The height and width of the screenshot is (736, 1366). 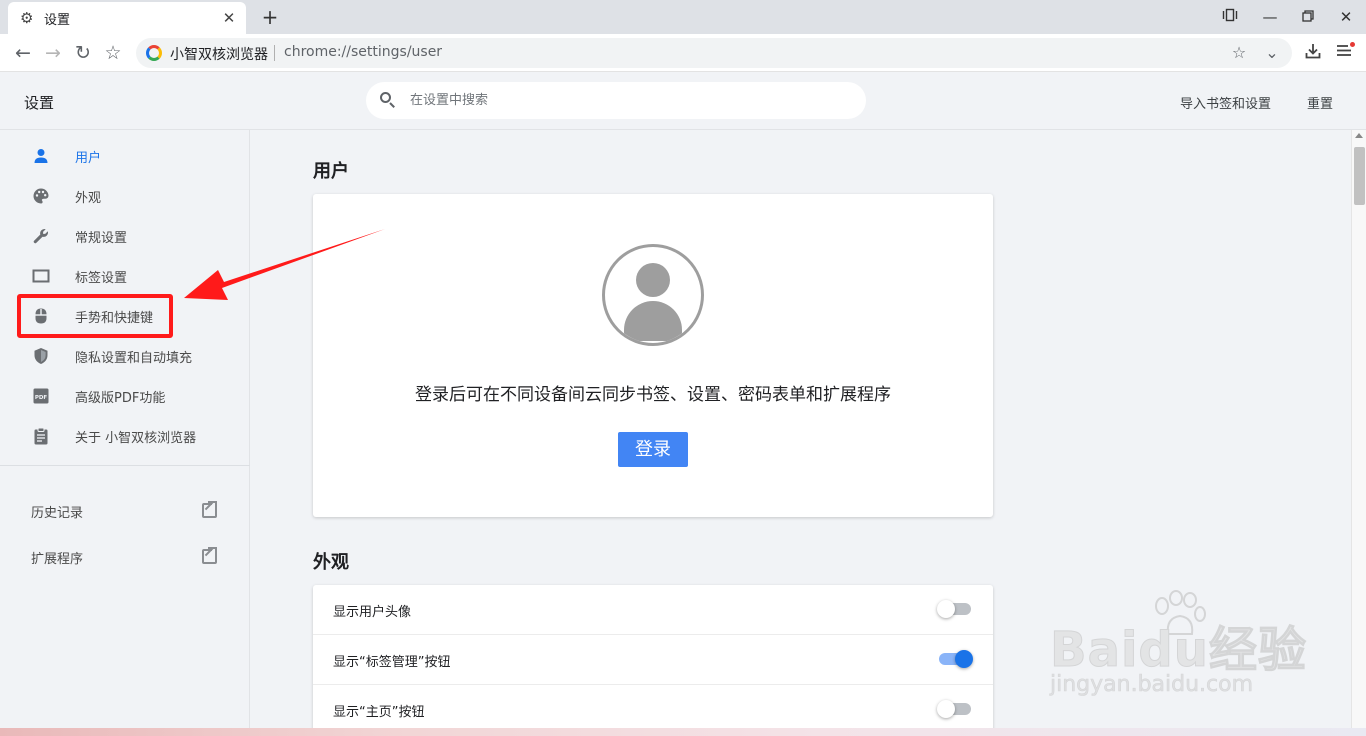 What do you see at coordinates (1152, 685) in the screenshot?
I see `watermark-url: jingyan.baidu.com` at bounding box center [1152, 685].